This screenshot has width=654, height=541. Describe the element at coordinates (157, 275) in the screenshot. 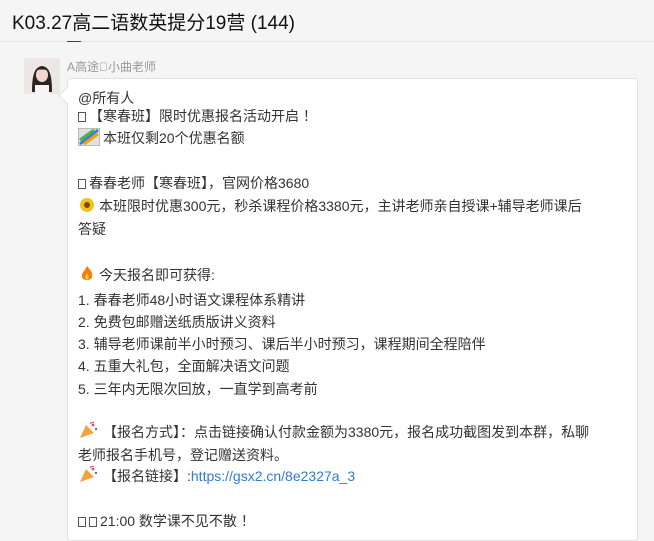

I see `message-line-6-text: 今天报名即可获得:` at that location.